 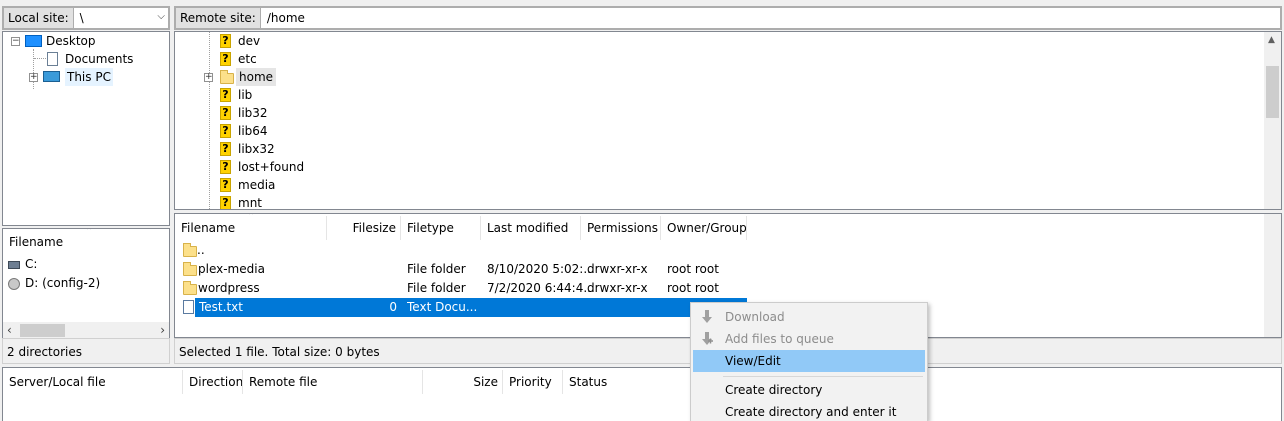 I want to click on local-tree-item-documents: Documents, so click(x=99, y=59).